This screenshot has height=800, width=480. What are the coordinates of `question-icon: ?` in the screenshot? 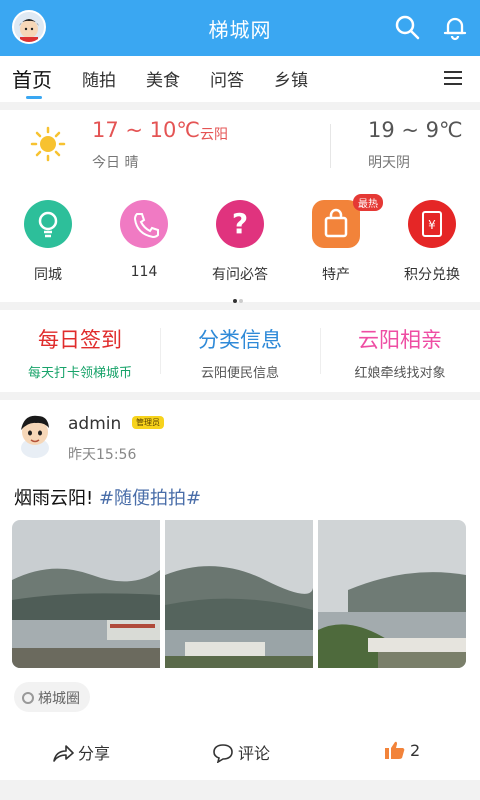 It's located at (240, 224).